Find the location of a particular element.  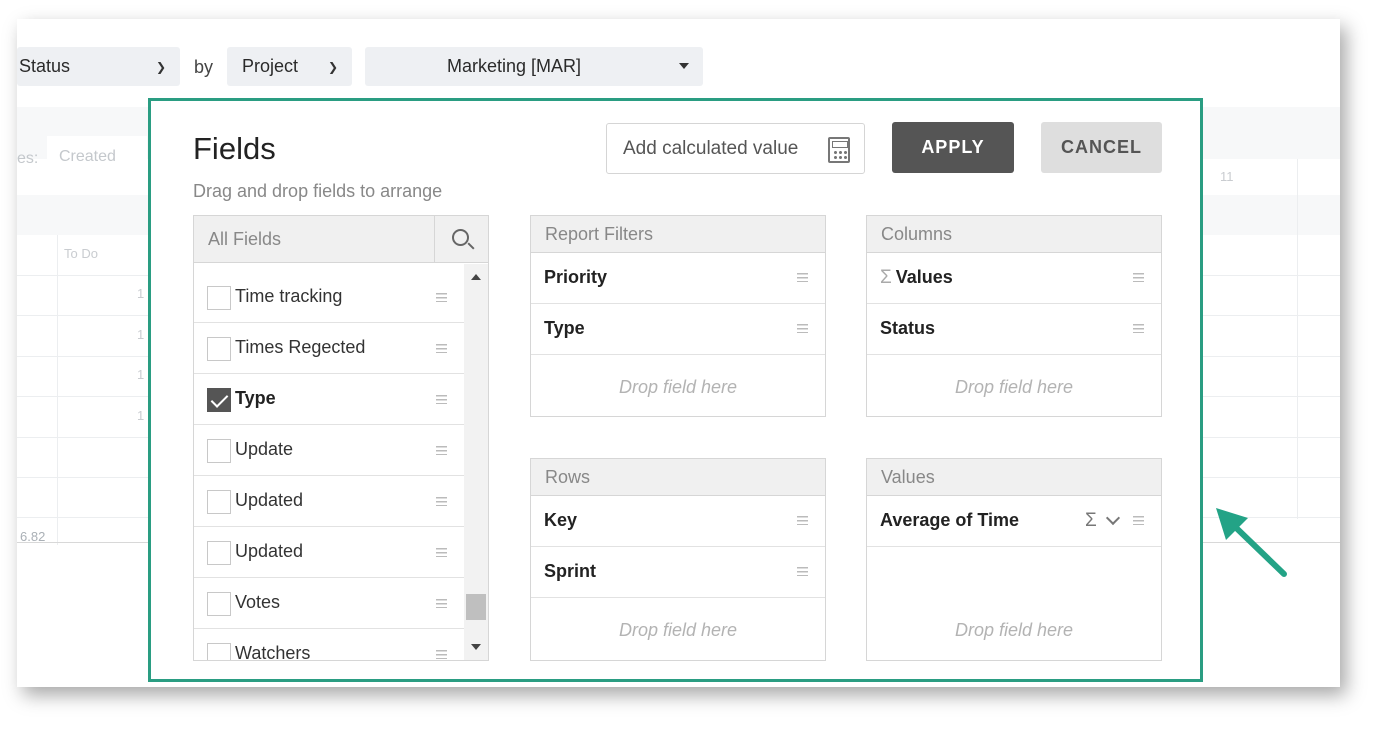

field-item: Time tracking is located at coordinates (329, 297).